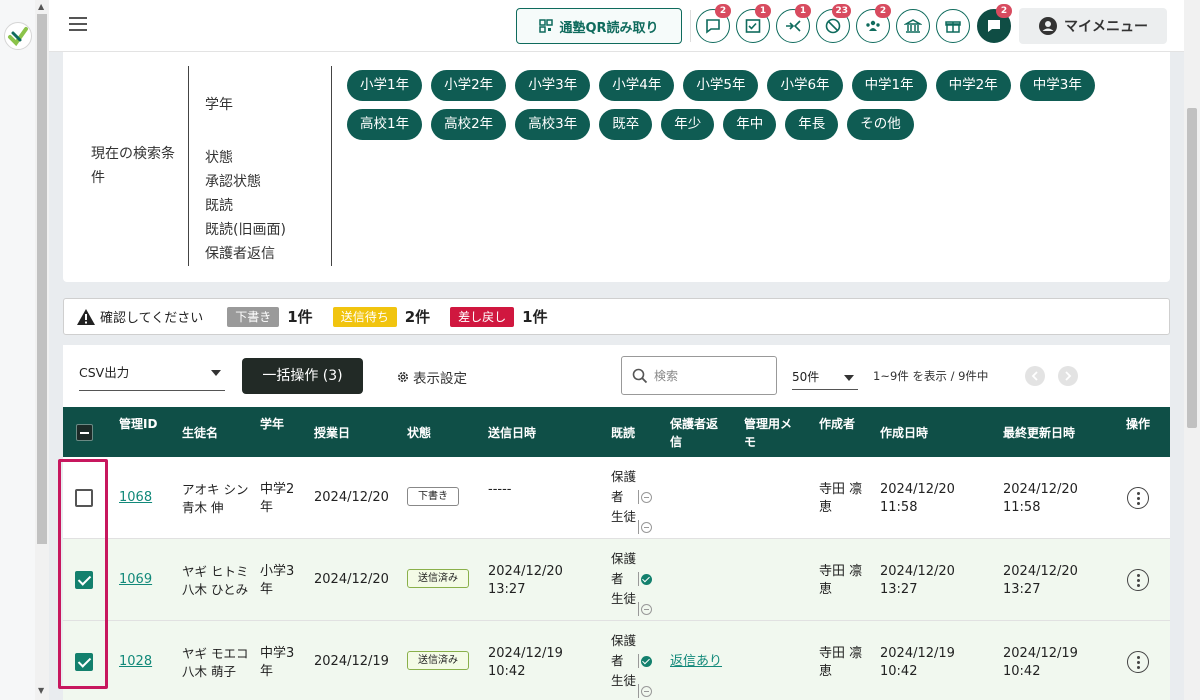 This screenshot has width=1200, height=700. I want to click on grade-chip: 中学3年, so click(1057, 85).